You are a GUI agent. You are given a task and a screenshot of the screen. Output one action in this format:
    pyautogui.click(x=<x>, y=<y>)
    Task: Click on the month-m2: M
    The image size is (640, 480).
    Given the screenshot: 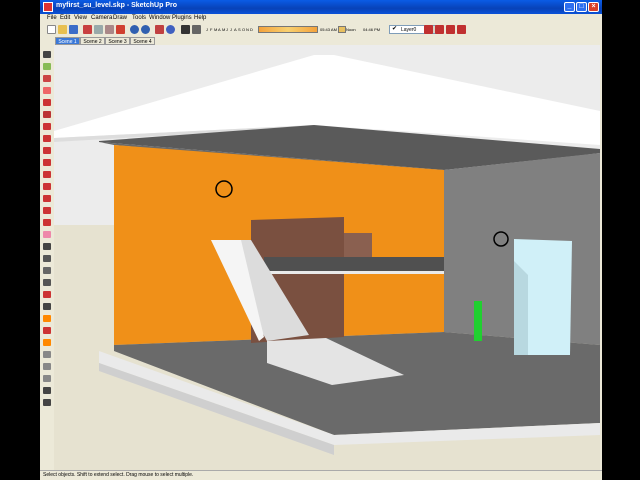 What is the action you would take?
    pyautogui.click(x=223, y=29)
    